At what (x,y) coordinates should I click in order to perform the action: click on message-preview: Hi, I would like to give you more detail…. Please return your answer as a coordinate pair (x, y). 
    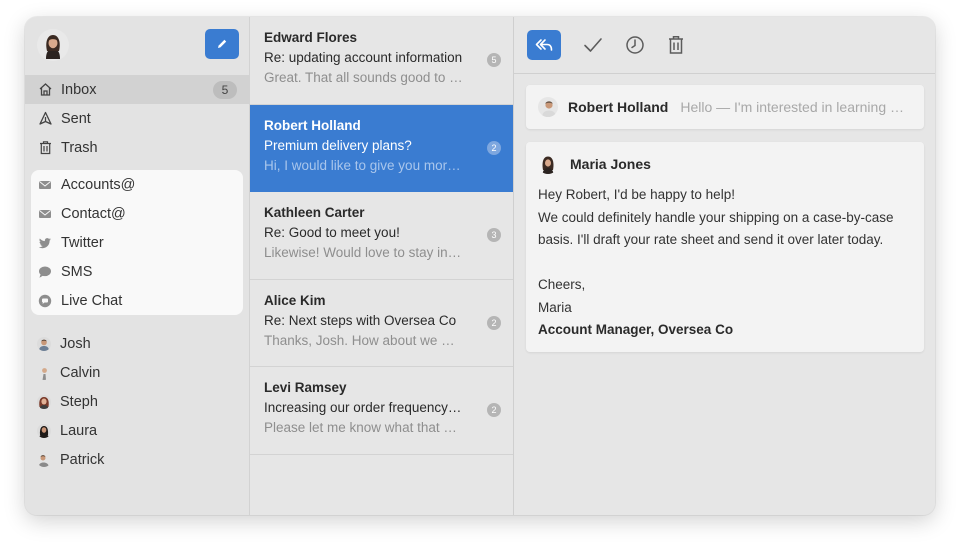
    Looking at the image, I should click on (364, 165).